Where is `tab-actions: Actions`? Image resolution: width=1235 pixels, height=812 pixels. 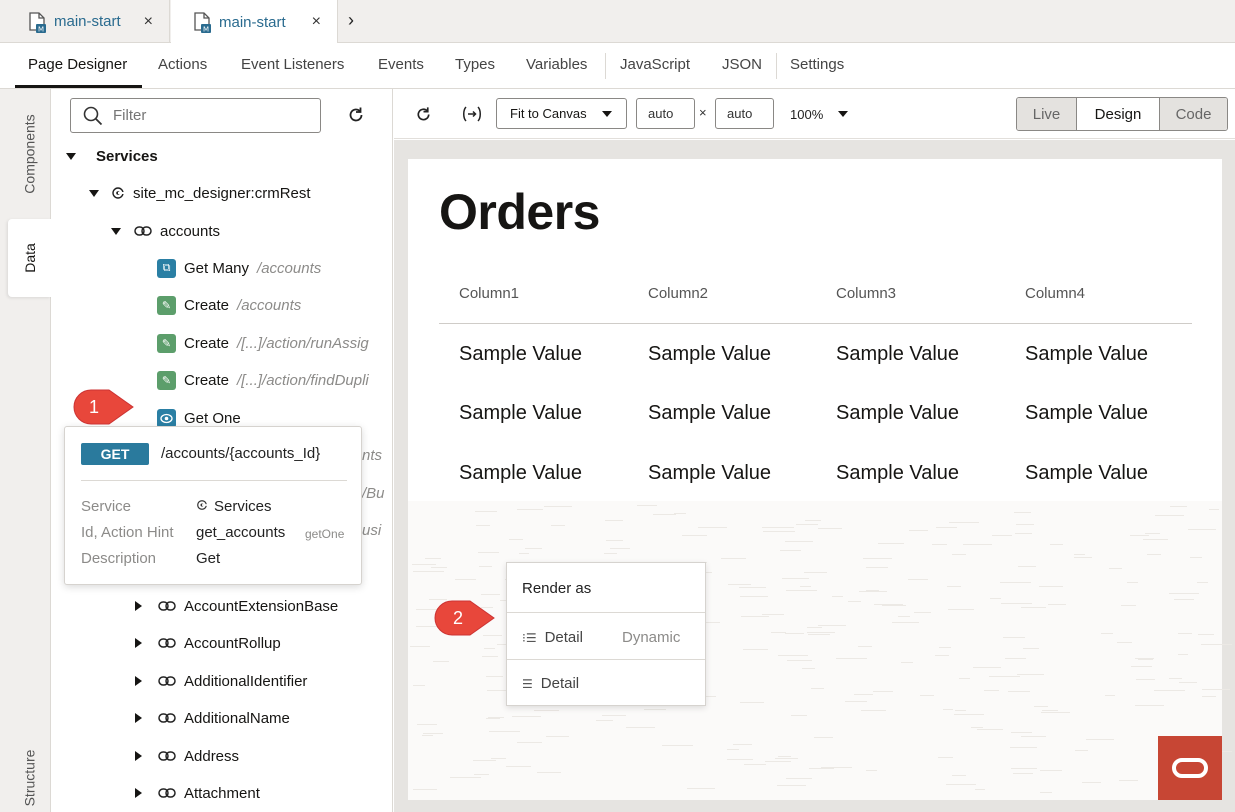
tab-actions: Actions is located at coordinates (182, 64).